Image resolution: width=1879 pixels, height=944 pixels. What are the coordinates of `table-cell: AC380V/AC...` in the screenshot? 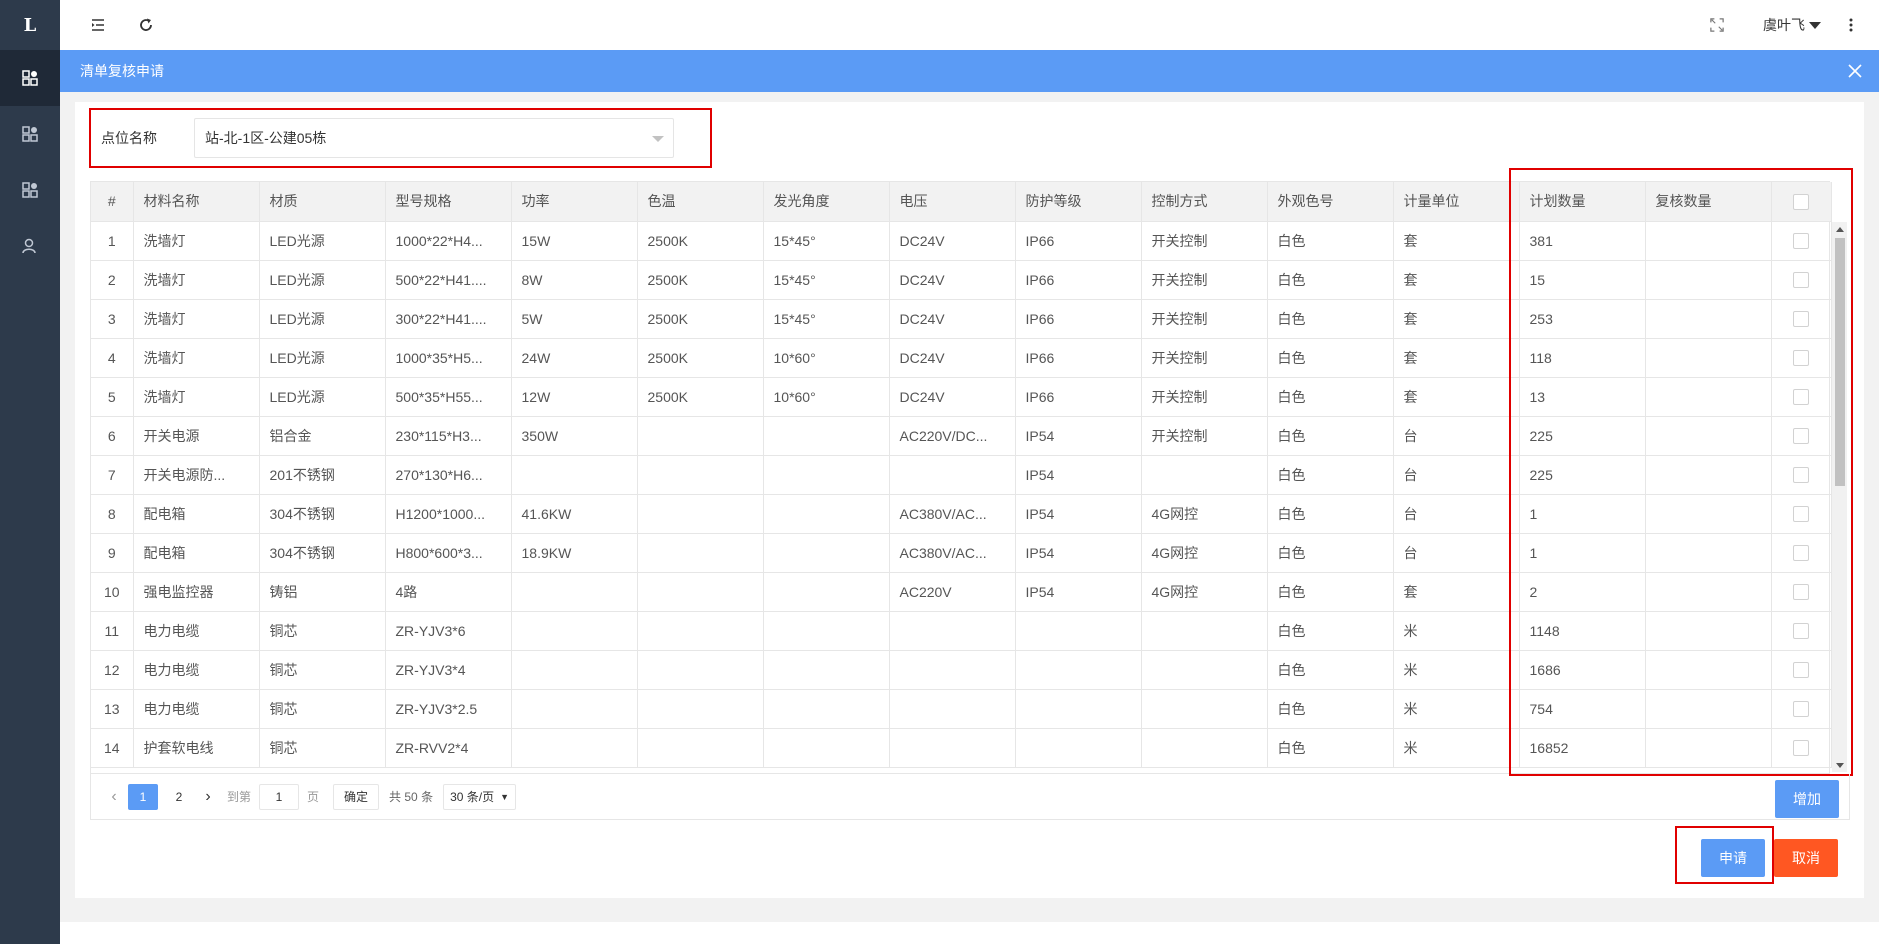 It's located at (952, 553).